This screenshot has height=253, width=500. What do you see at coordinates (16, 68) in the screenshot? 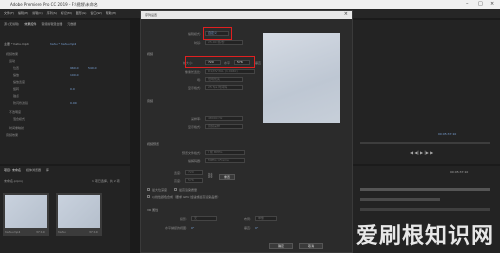
I see `fx-row: 位置` at bounding box center [16, 68].